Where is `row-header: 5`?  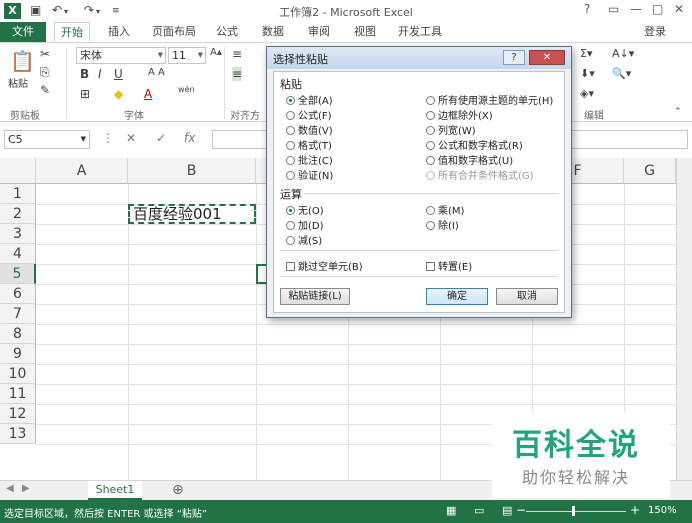 row-header: 5 is located at coordinates (18, 274).